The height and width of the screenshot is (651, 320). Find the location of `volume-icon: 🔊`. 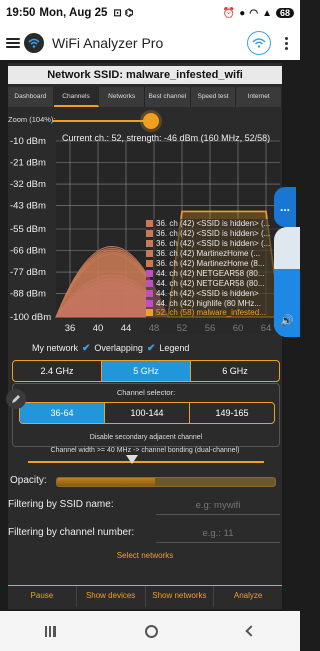

volume-icon: 🔊 is located at coordinates (287, 321).